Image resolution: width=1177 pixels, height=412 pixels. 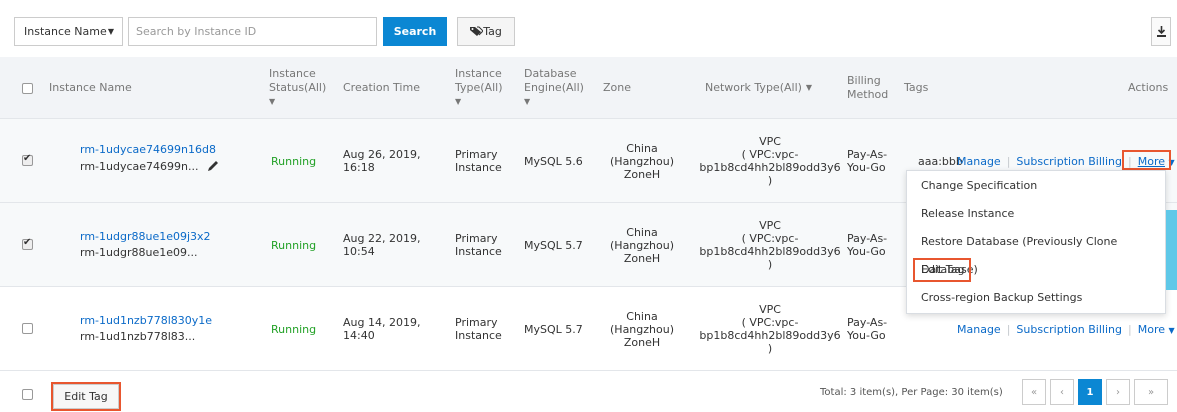 What do you see at coordinates (1090, 392) in the screenshot?
I see `page-1-button: 1` at bounding box center [1090, 392].